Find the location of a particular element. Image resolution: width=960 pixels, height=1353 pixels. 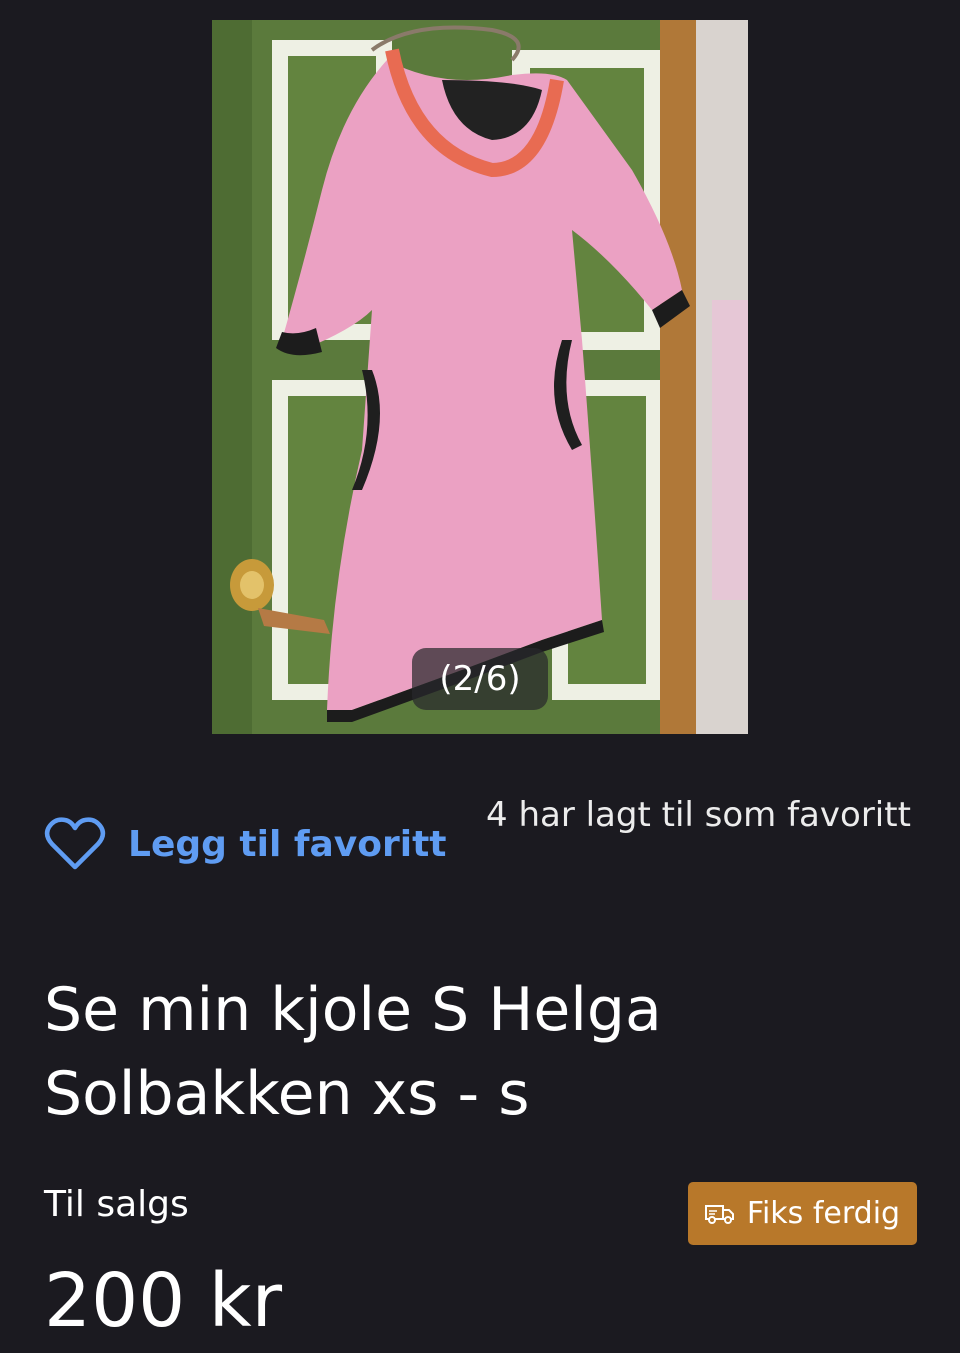

truck-icon is located at coordinates (719, 1214).